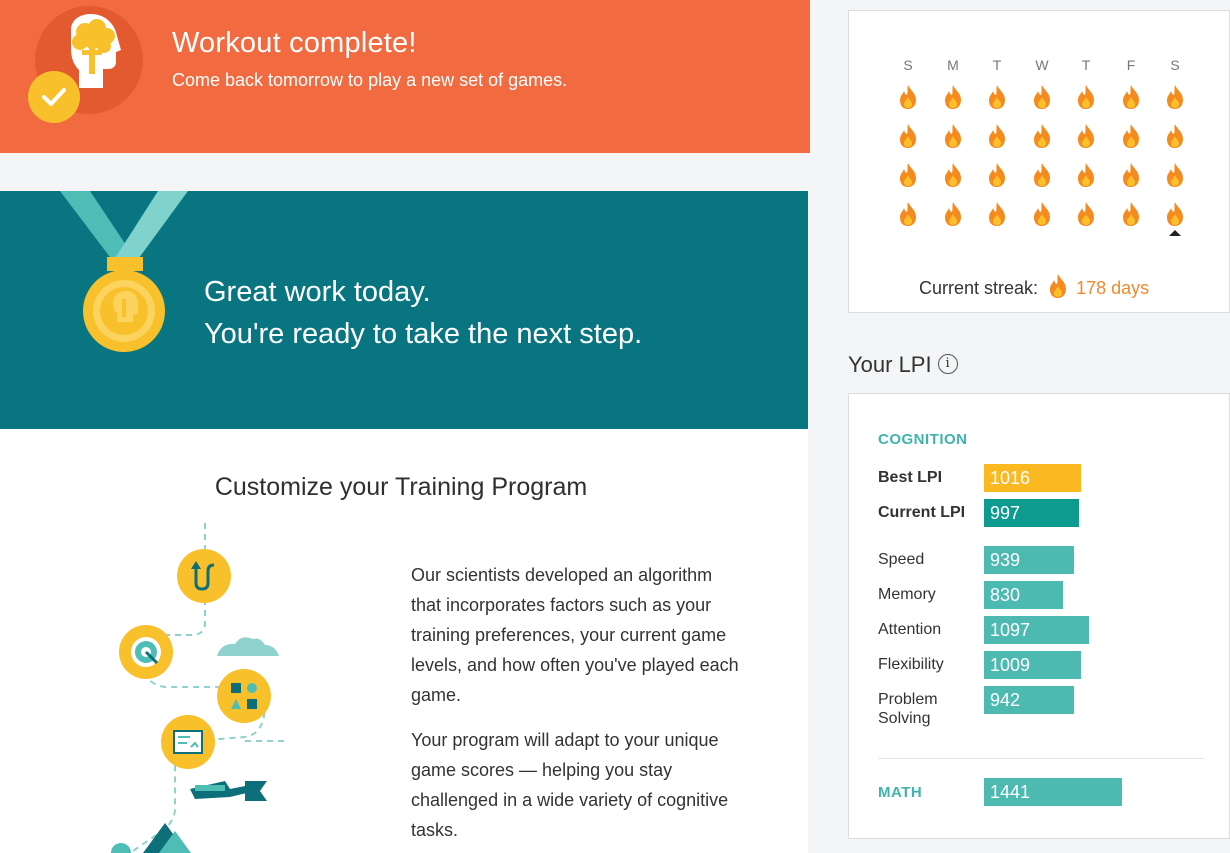  Describe the element at coordinates (904, 718) in the screenshot. I see `problem-solving-label-line2: Solving` at that location.